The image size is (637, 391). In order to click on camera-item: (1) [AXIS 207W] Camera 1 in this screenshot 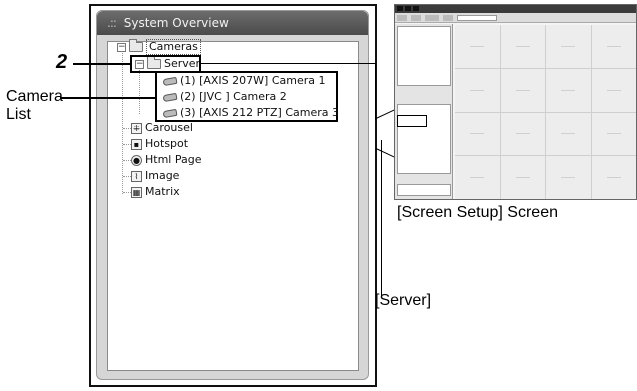, I will do `click(244, 81)`.